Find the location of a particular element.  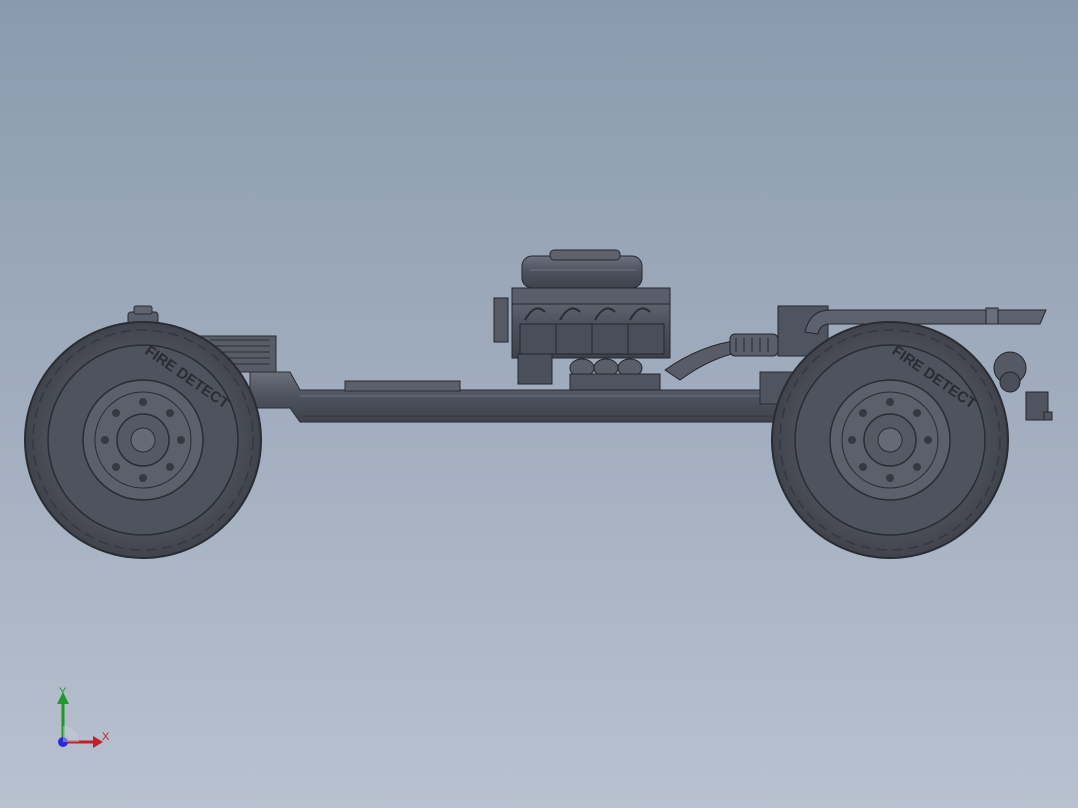

x-axis-label: X is located at coordinates (106, 737).